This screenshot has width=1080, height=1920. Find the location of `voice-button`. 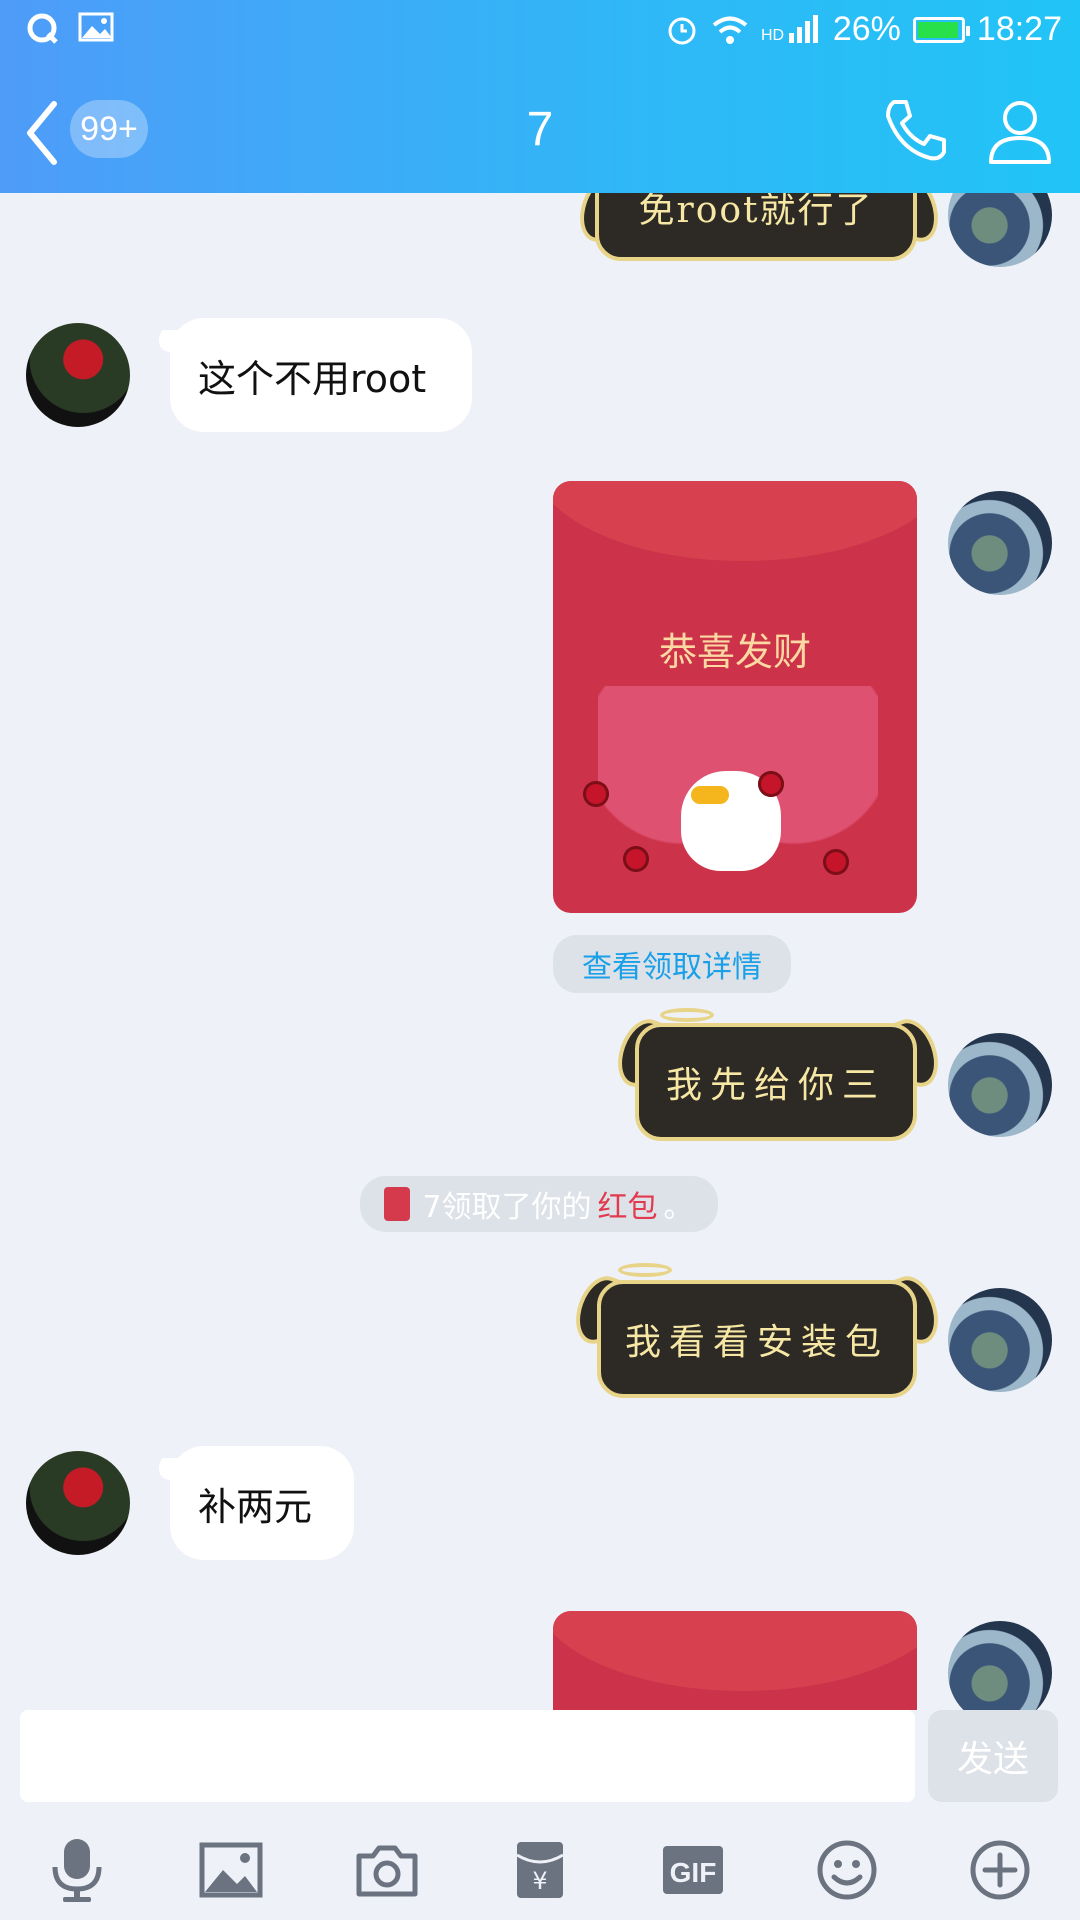

voice-button is located at coordinates (77, 1870).